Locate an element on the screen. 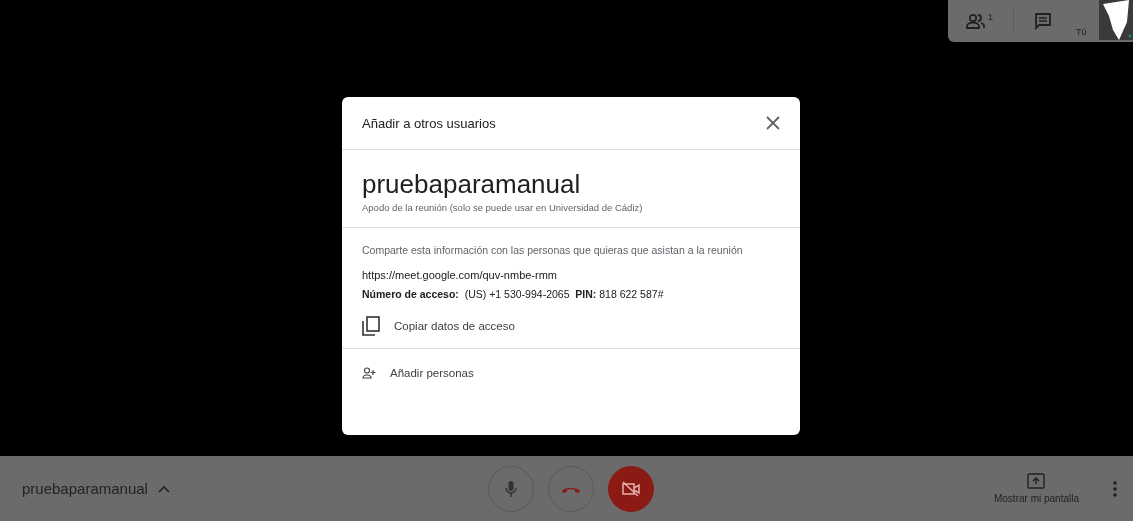 The image size is (1133, 521). microphone-icon is located at coordinates (511, 489).